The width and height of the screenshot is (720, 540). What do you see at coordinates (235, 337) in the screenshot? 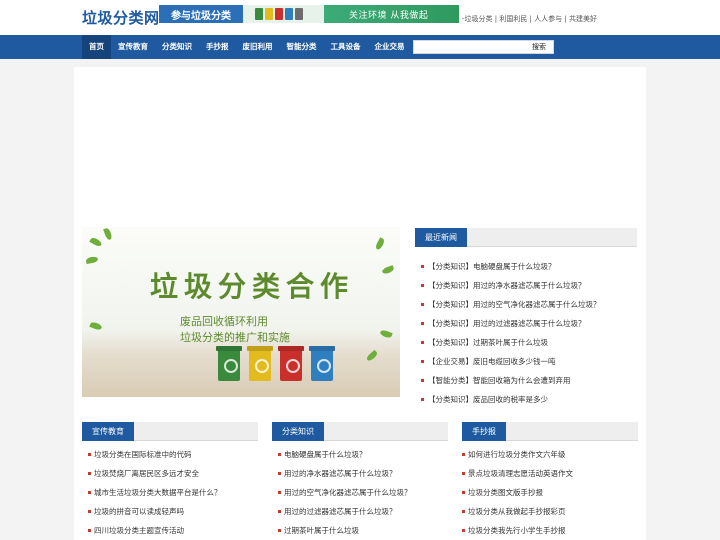
I see `slide-subtitle-2: 垃圾分类的推广和实施` at bounding box center [235, 337].